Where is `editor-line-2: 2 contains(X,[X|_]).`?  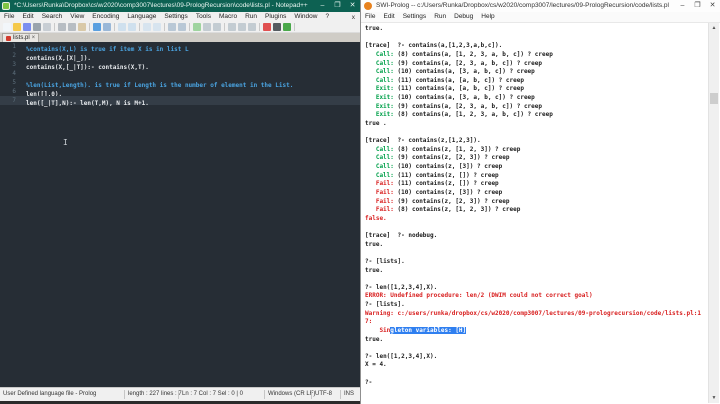
editor-line-2: 2 contains(X,[X|_]). is located at coordinates (180, 56).